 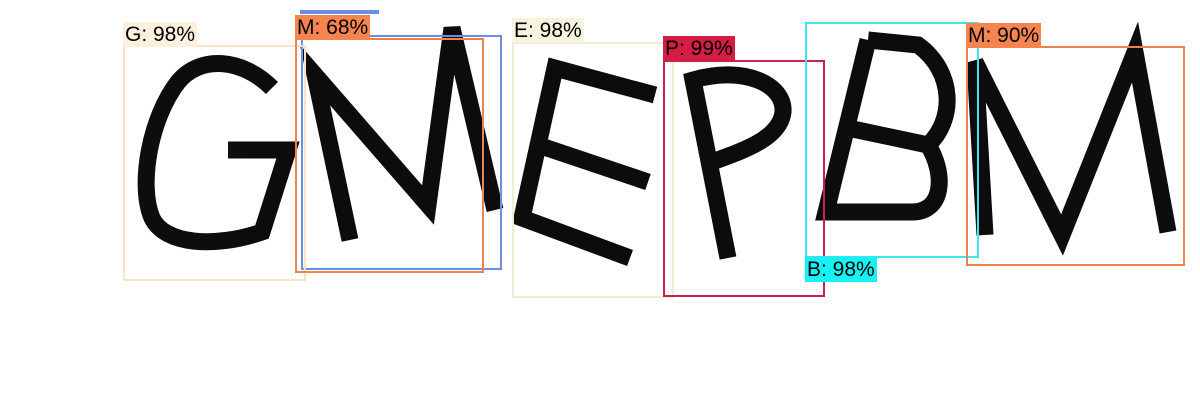 What do you see at coordinates (339, 12) in the screenshot?
I see `detection-label-tab-m-alt` at bounding box center [339, 12].